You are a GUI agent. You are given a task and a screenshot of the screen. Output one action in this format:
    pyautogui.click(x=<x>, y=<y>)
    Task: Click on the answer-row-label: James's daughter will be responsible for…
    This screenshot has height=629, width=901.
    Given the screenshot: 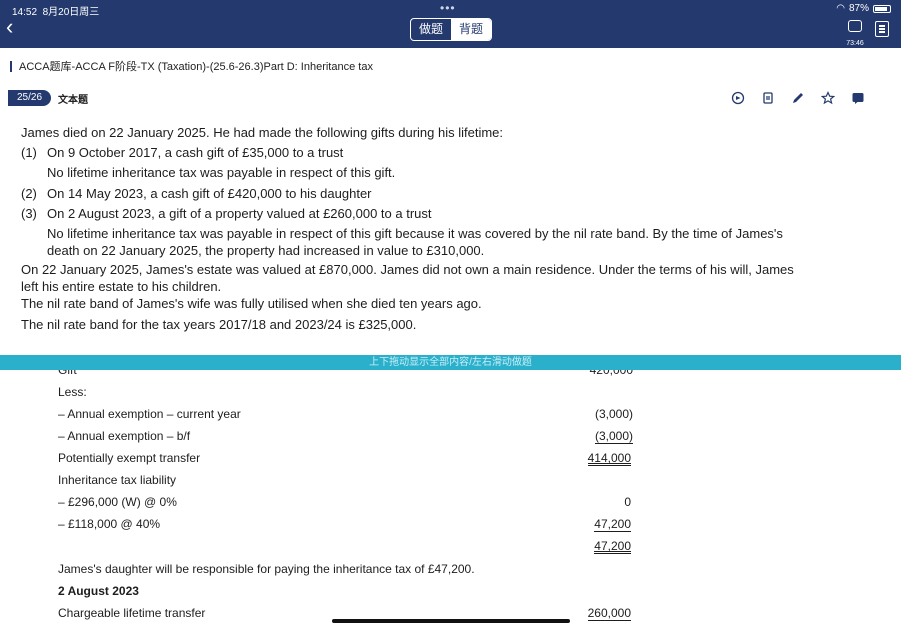 What is the action you would take?
    pyautogui.click(x=266, y=569)
    